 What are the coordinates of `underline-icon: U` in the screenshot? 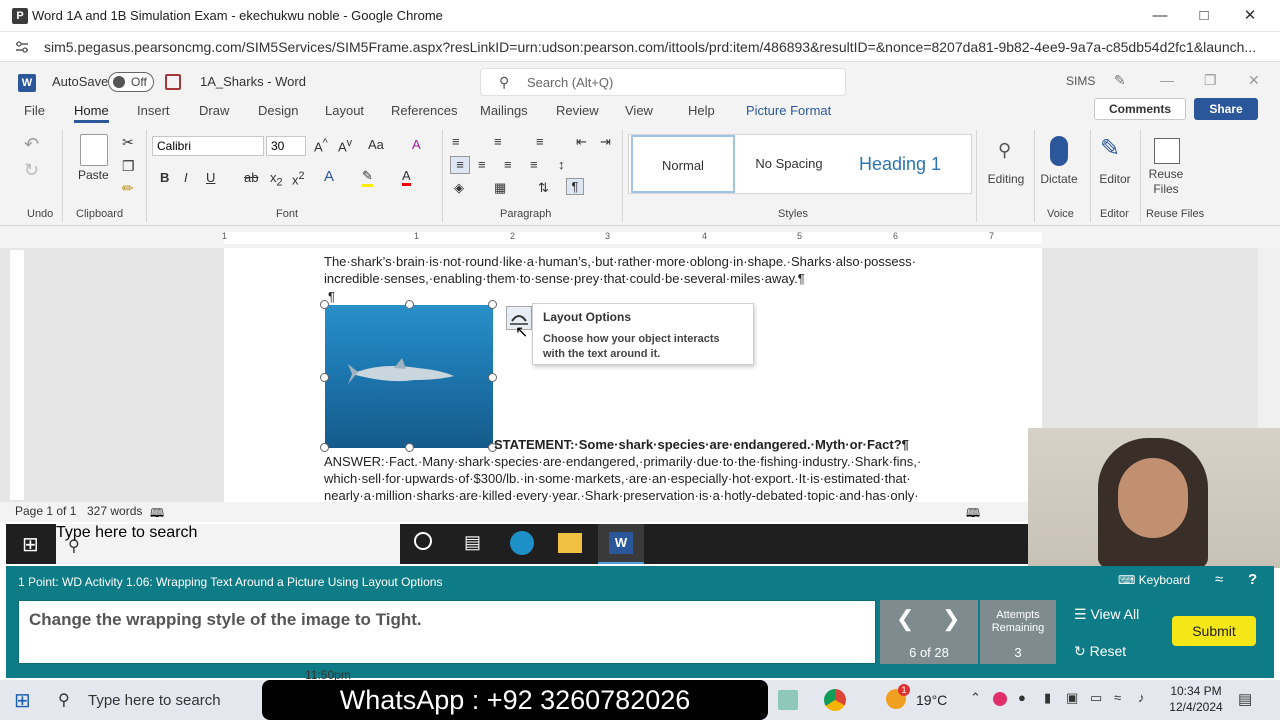 It's located at (210, 177).